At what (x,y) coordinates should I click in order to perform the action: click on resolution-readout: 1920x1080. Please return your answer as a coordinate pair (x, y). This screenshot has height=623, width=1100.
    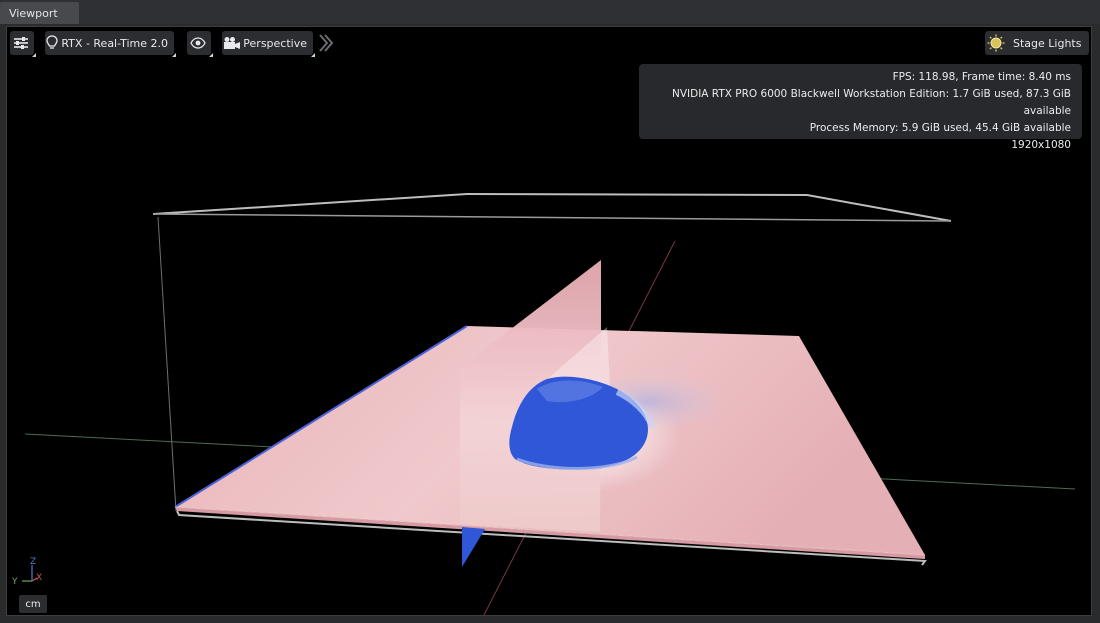
    Looking at the image, I should click on (1041, 145).